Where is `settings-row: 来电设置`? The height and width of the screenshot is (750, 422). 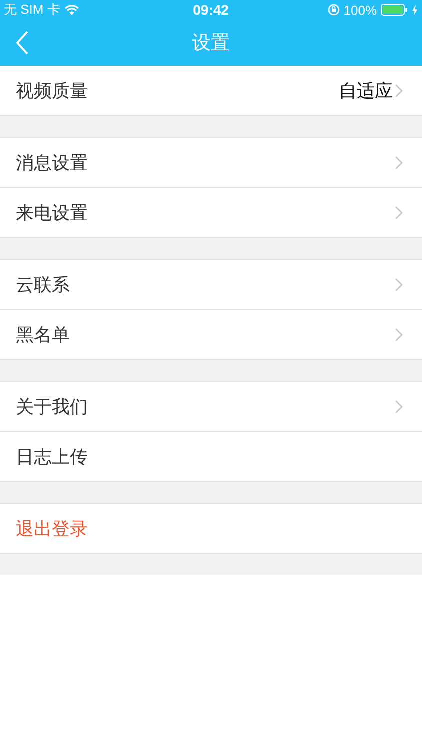
settings-row: 来电设置 is located at coordinates (211, 213).